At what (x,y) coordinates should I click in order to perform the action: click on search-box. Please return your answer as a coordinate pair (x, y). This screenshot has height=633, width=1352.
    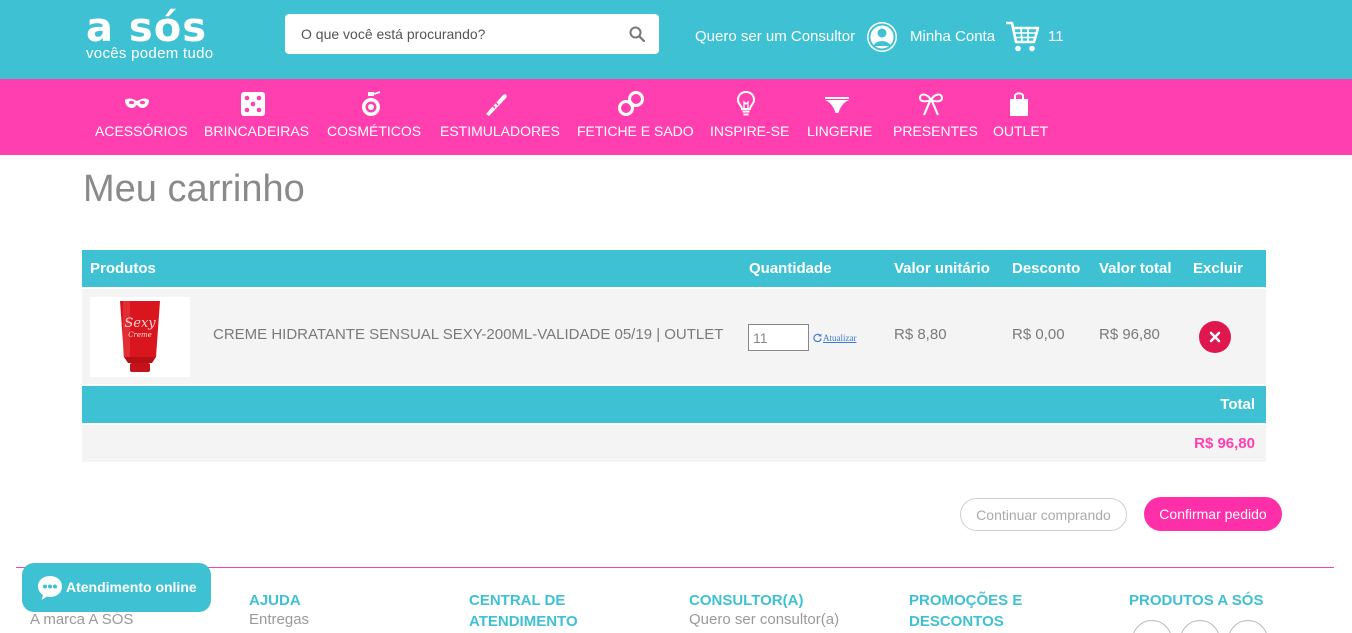
    Looking at the image, I should click on (472, 34).